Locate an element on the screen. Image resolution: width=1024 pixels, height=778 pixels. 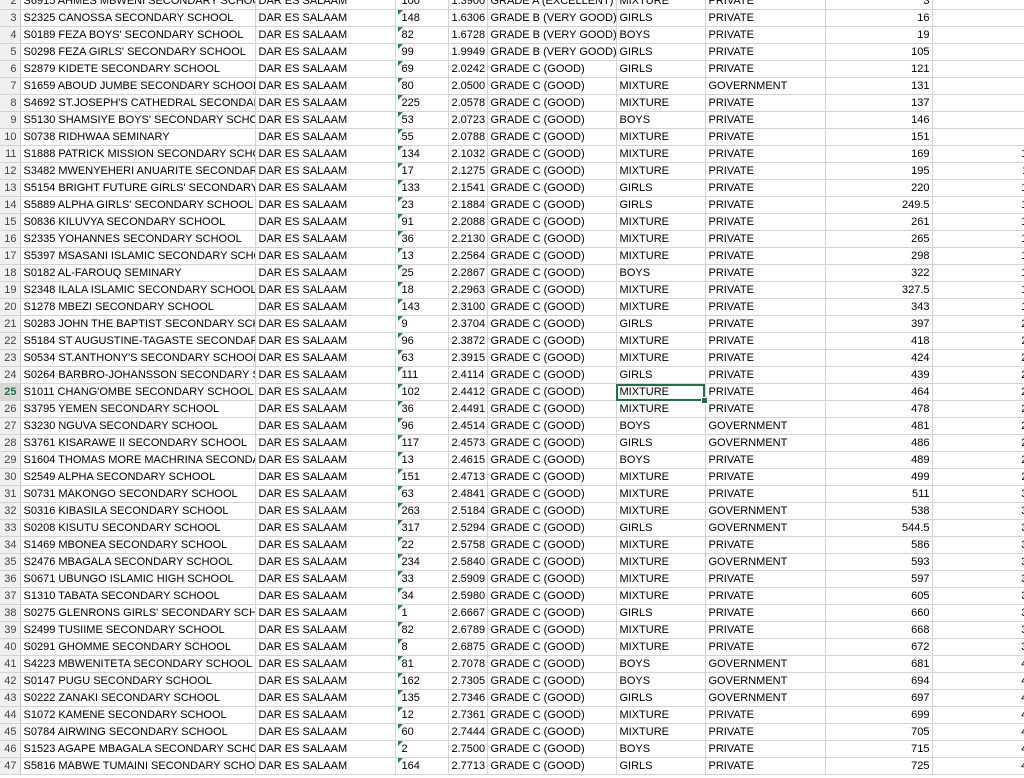
row-header: 19 is located at coordinates (10, 290).